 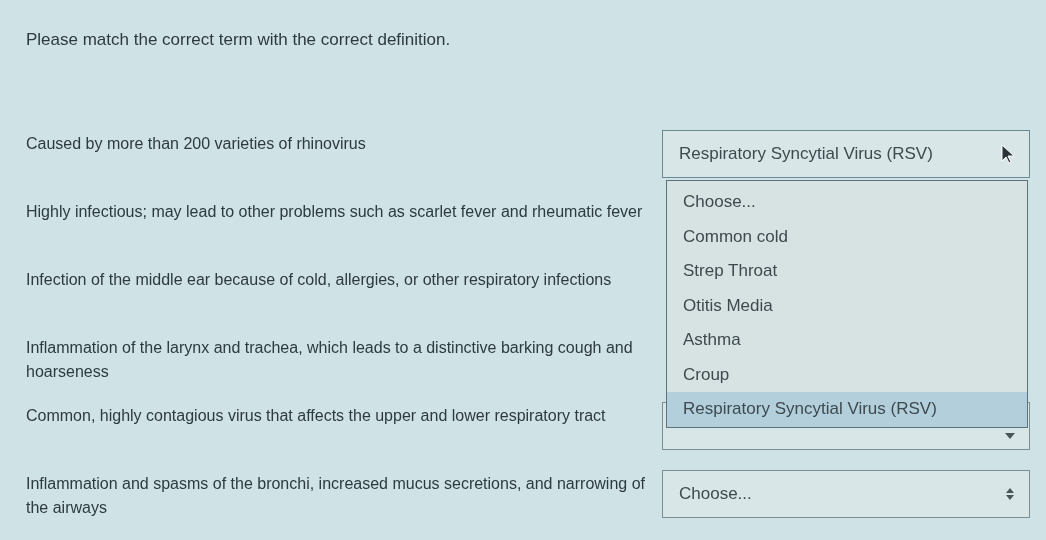 What do you see at coordinates (316, 416) in the screenshot?
I see `definition-text: Common, highly contagious virus that affects the upper and lower respiratory tract` at bounding box center [316, 416].